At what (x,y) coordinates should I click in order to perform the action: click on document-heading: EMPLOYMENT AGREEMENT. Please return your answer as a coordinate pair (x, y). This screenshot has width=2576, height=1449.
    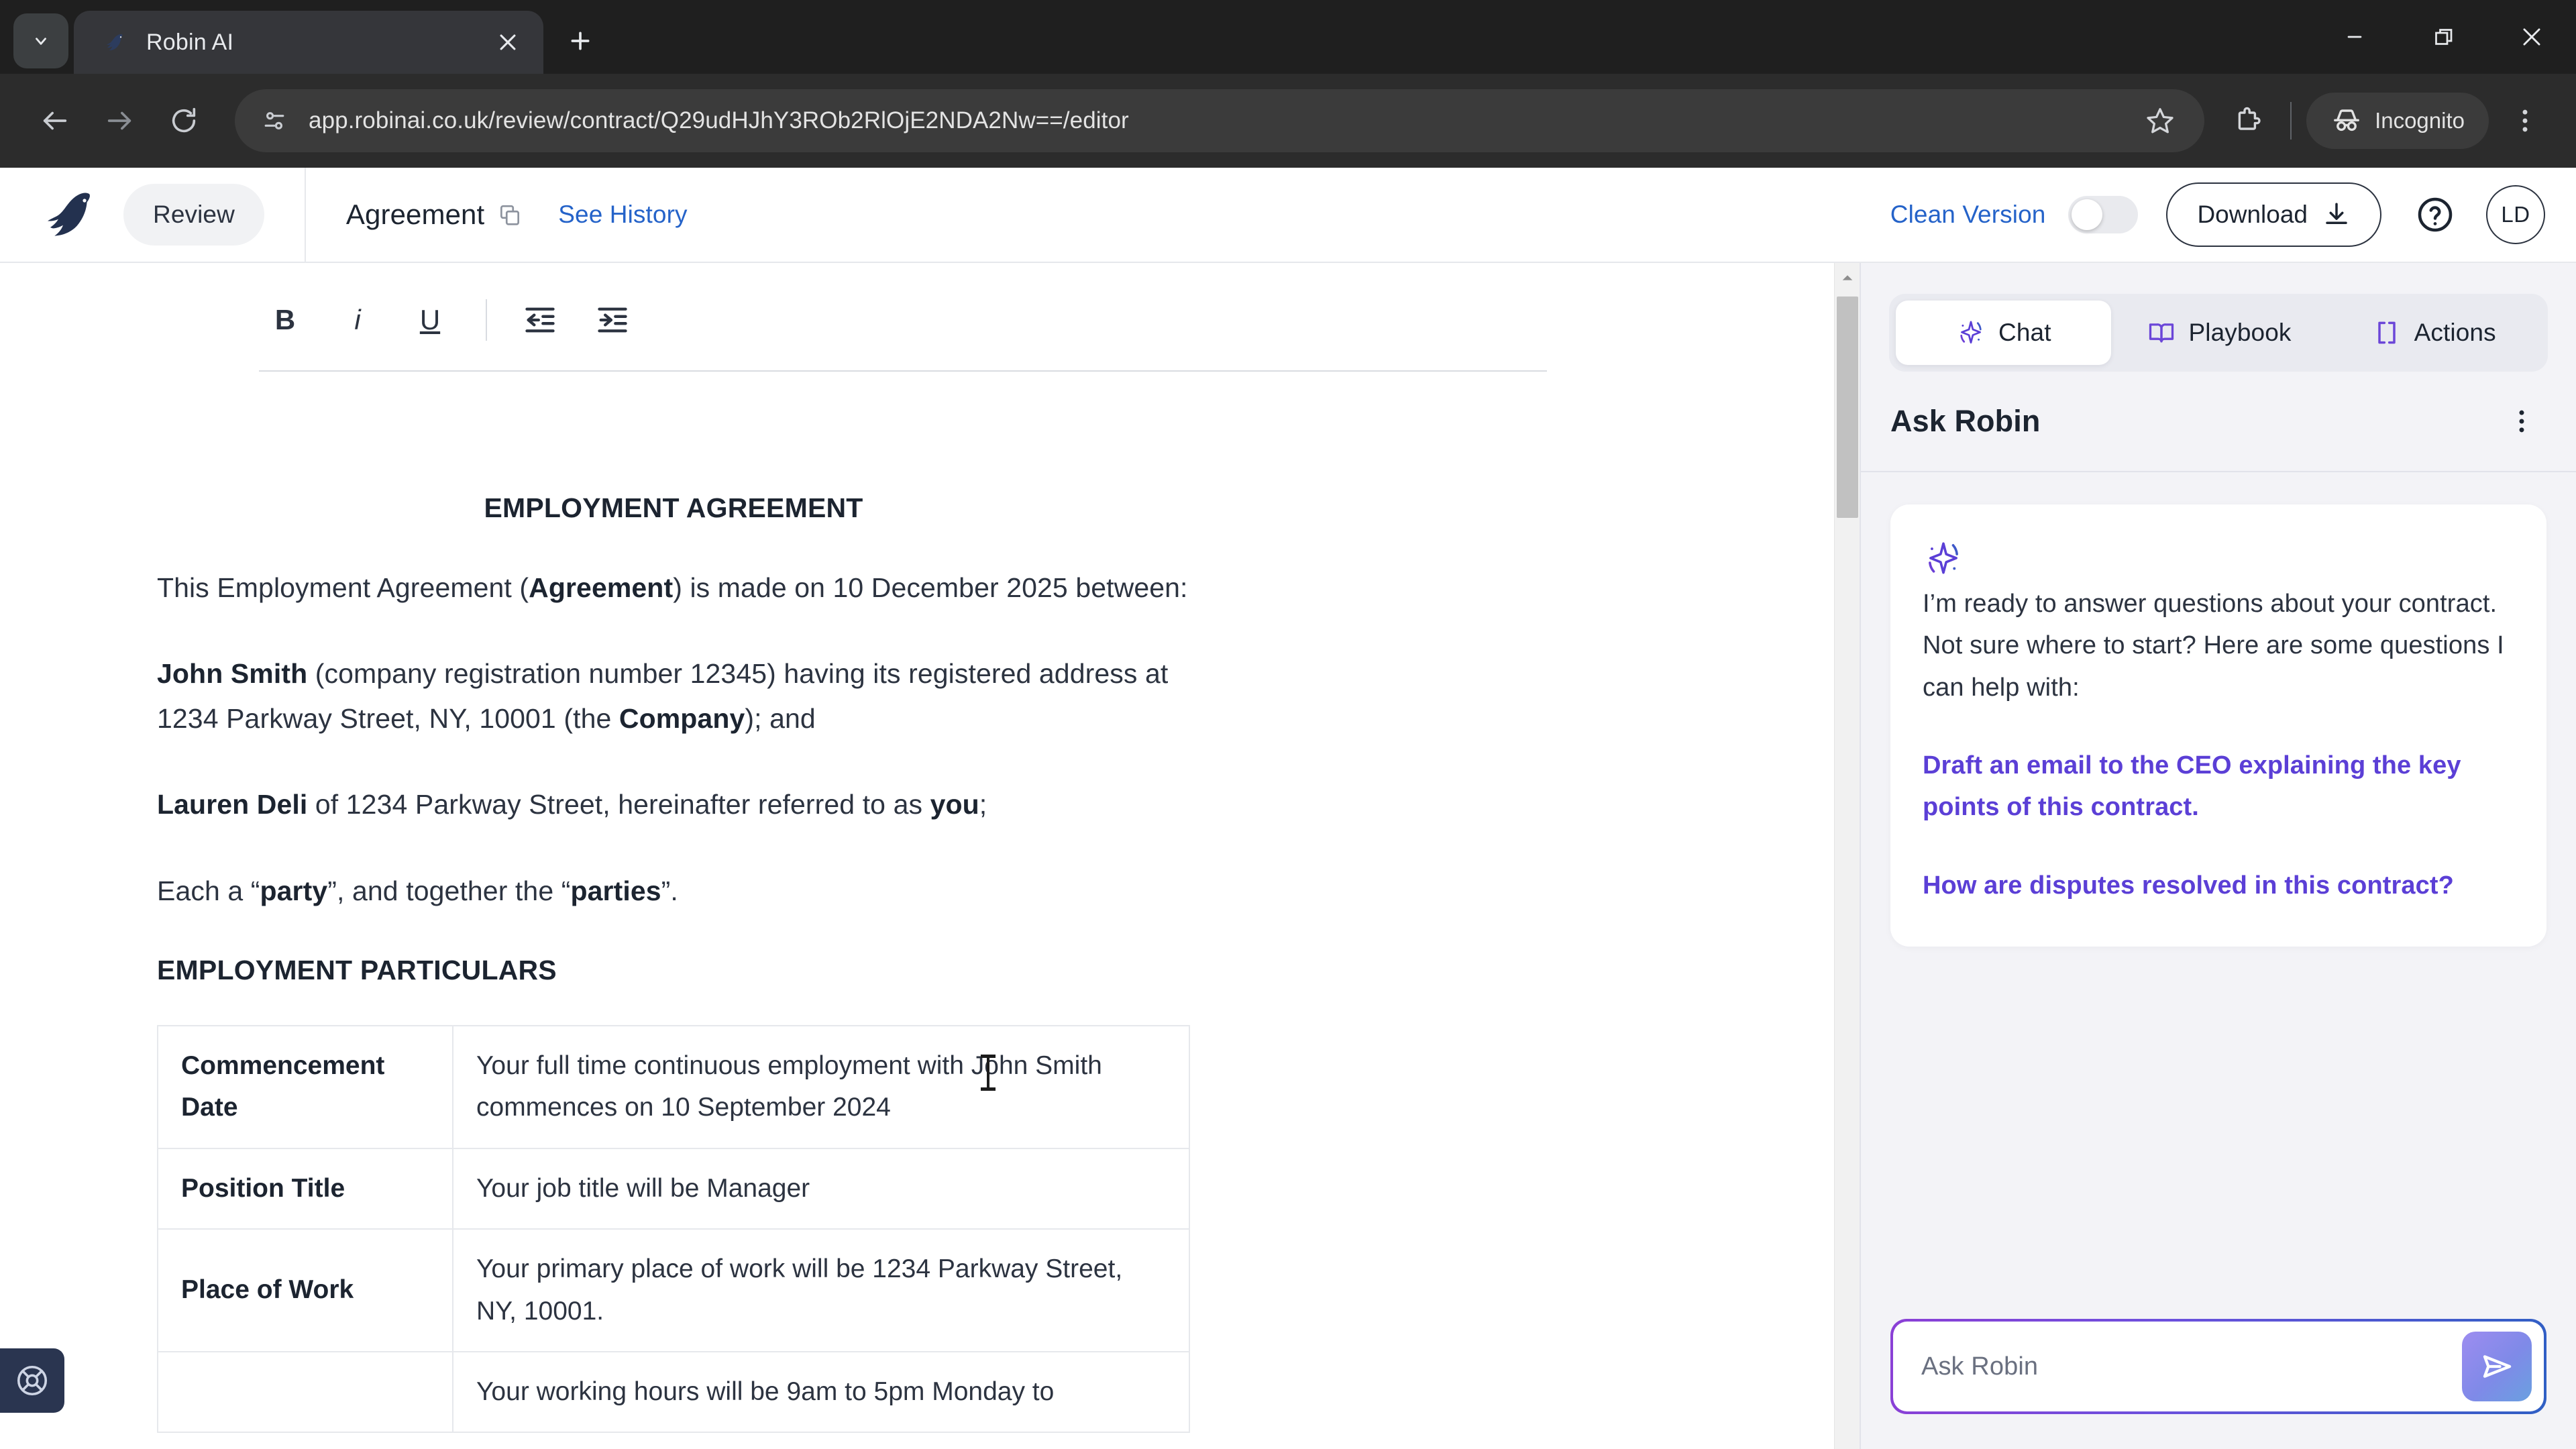
    Looking at the image, I should click on (673, 507).